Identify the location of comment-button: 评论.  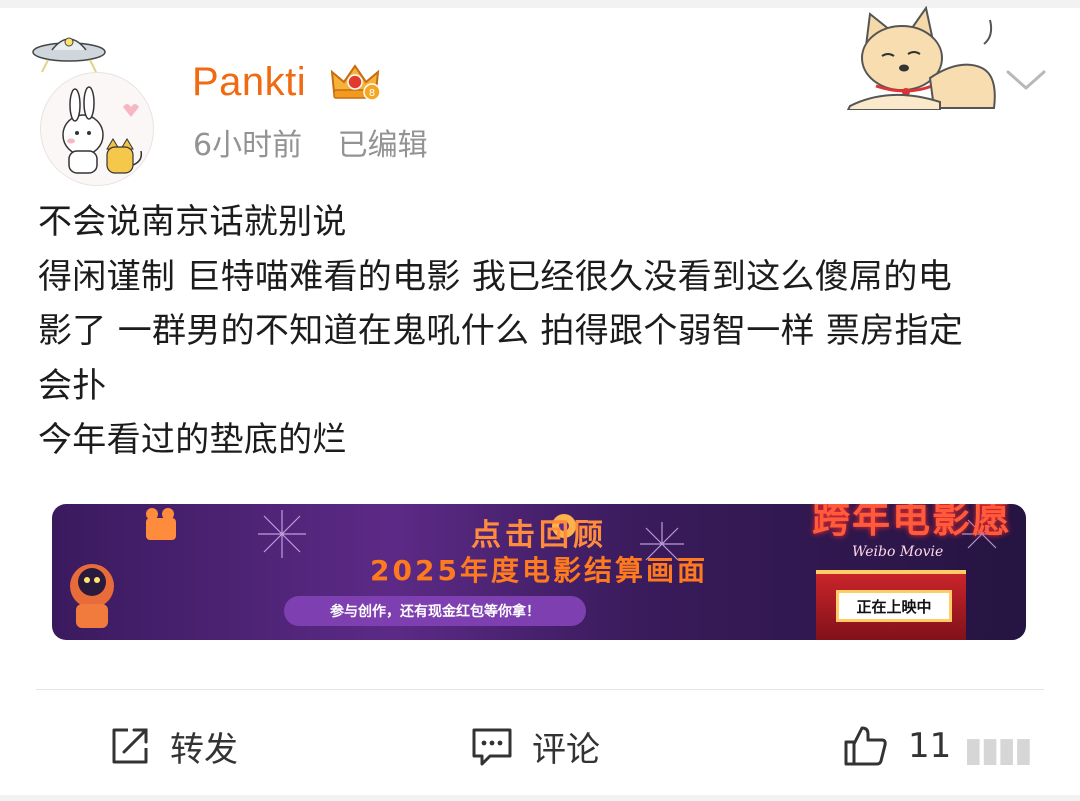
(535, 746).